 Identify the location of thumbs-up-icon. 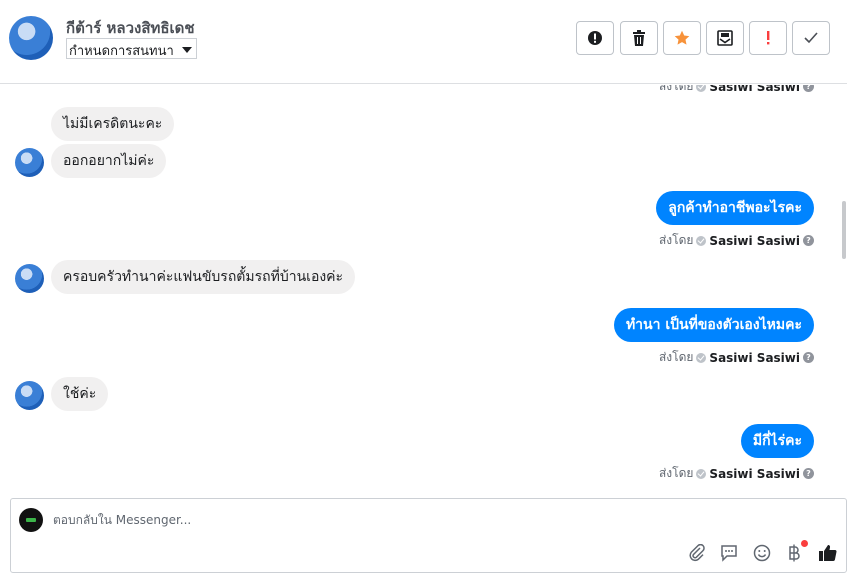
(827, 553).